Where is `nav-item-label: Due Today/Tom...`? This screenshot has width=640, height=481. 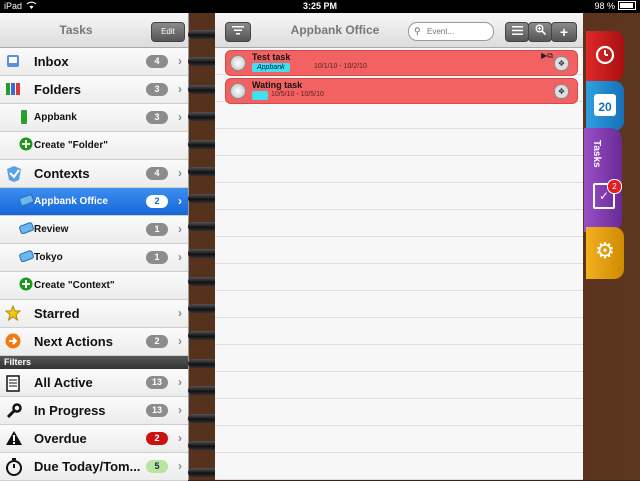
nav-item-label: Due Today/Tom... is located at coordinates (87, 466).